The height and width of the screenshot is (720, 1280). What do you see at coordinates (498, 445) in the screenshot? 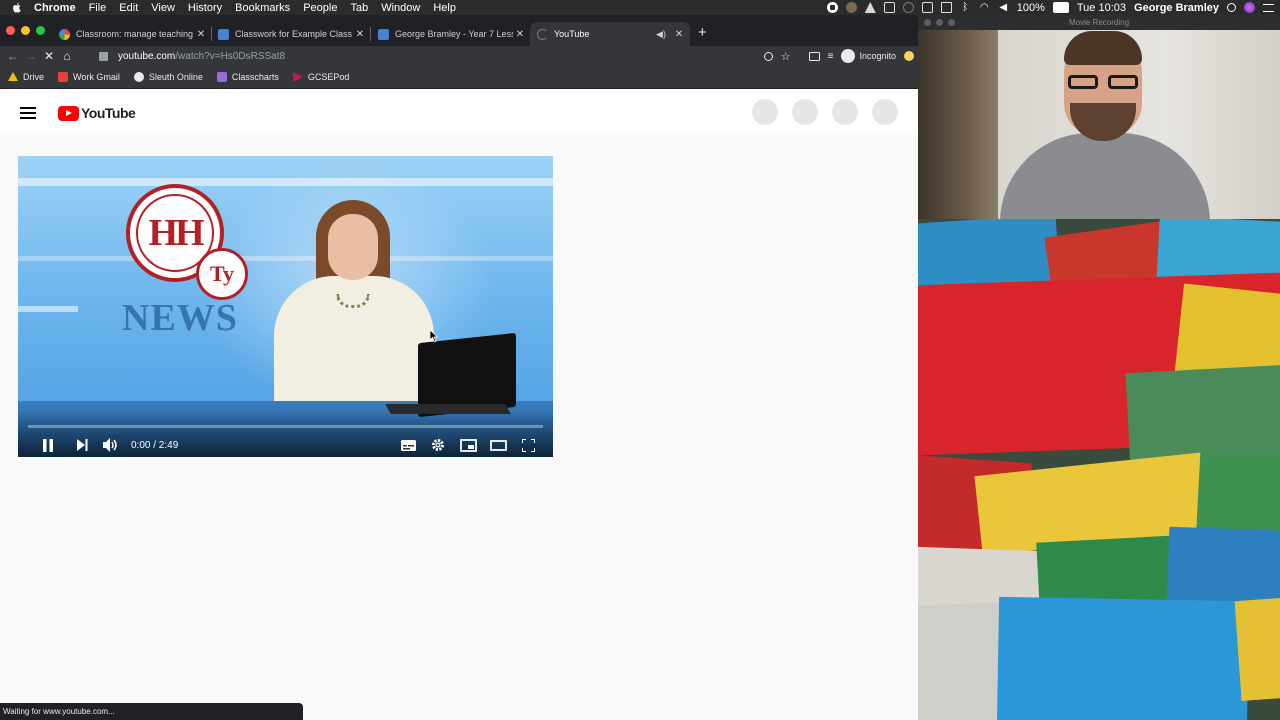
I see `theater-mode-button` at bounding box center [498, 445].